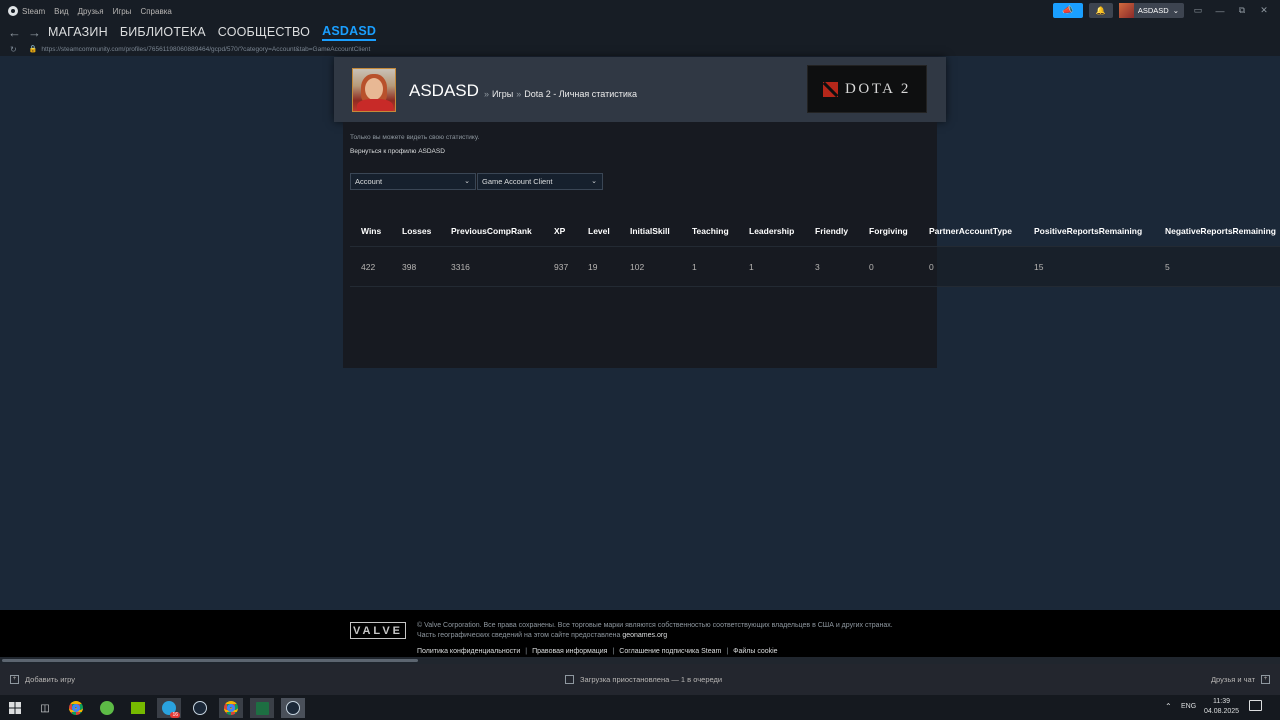 This screenshot has width=1280, height=720. I want to click on chevron-up-icon: ⌃, so click(1168, 706).